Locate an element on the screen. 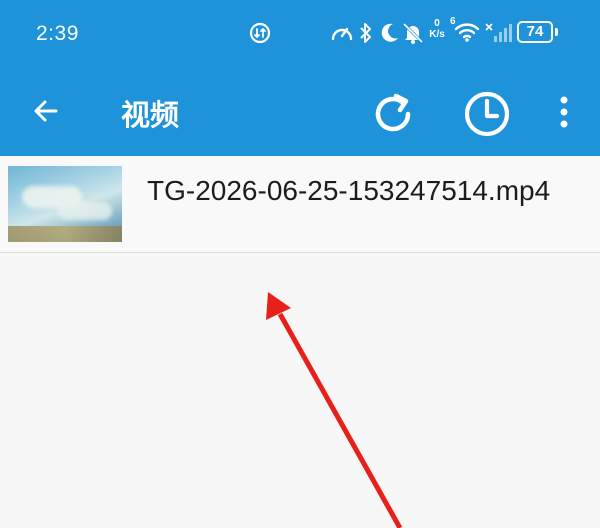  battery-tip is located at coordinates (556, 32).